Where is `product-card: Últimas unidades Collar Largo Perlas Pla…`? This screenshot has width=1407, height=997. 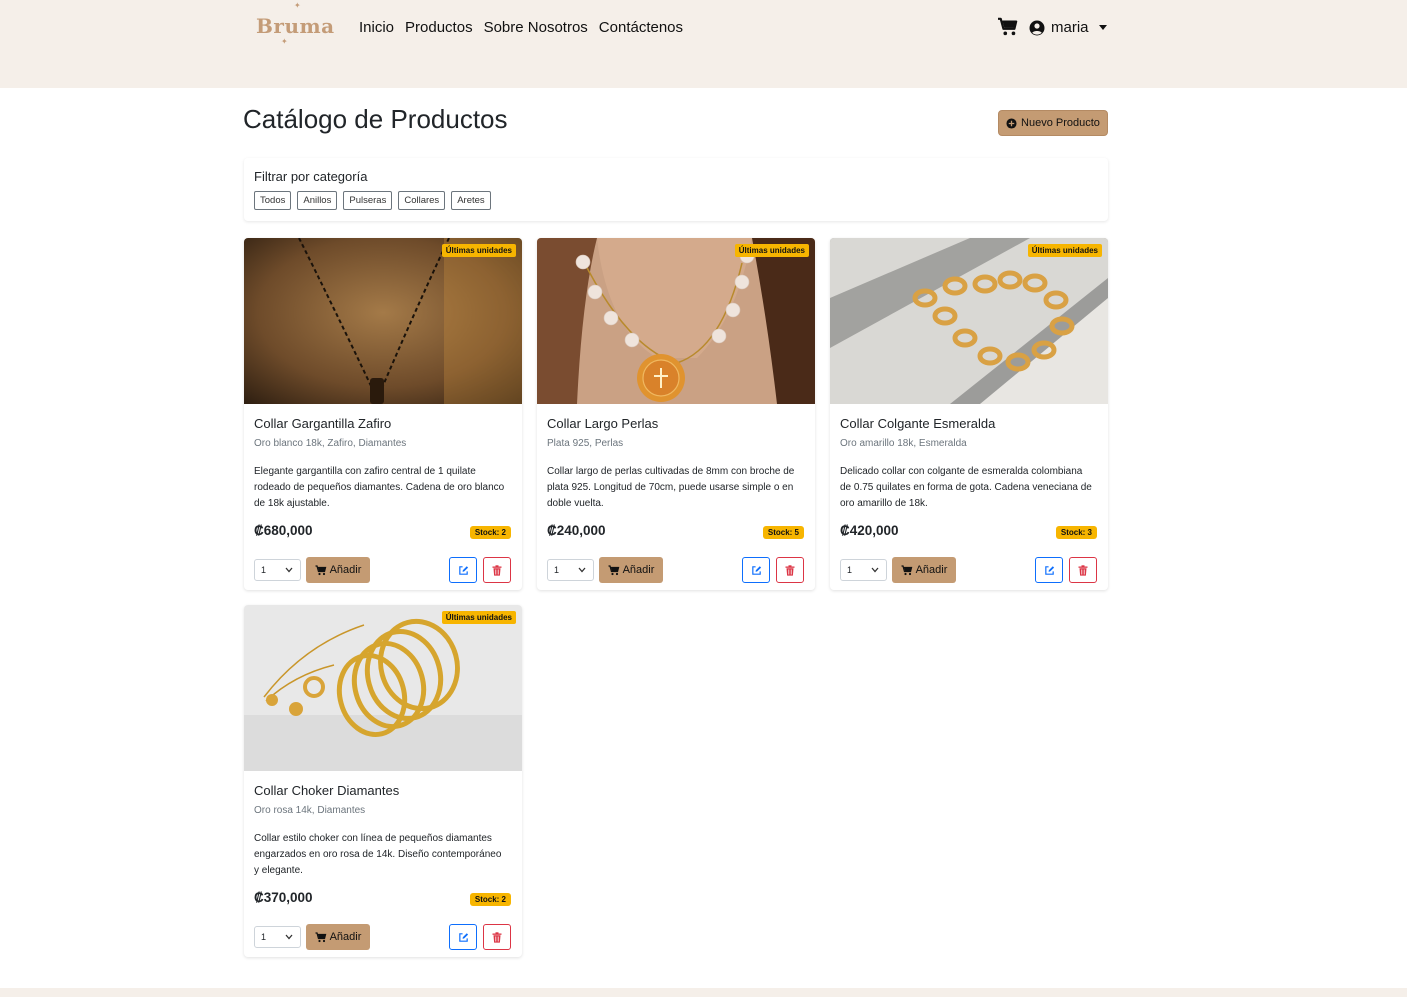
product-card: Últimas unidades Collar Largo Perlas Pla… is located at coordinates (676, 414).